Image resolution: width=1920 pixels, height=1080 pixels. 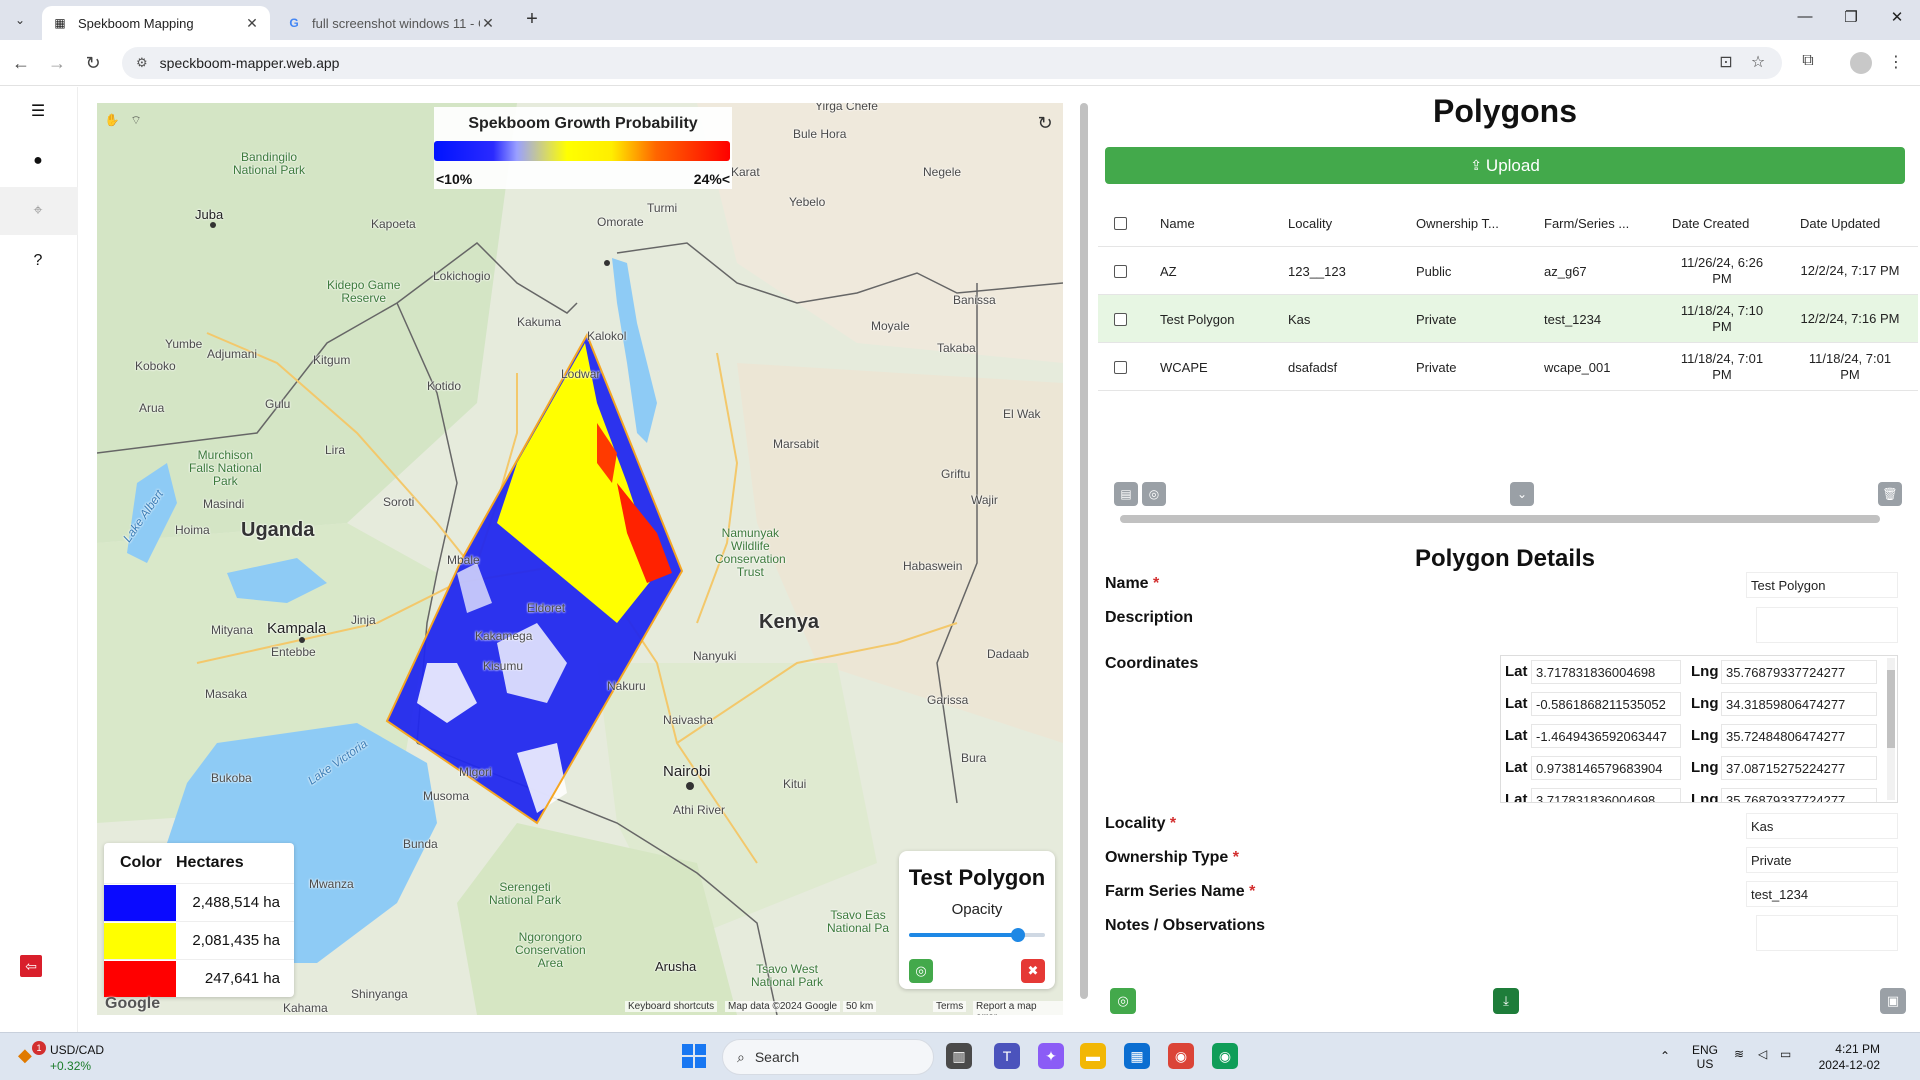 I want to click on download-icon: ⤓, so click(x=1506, y=1001).